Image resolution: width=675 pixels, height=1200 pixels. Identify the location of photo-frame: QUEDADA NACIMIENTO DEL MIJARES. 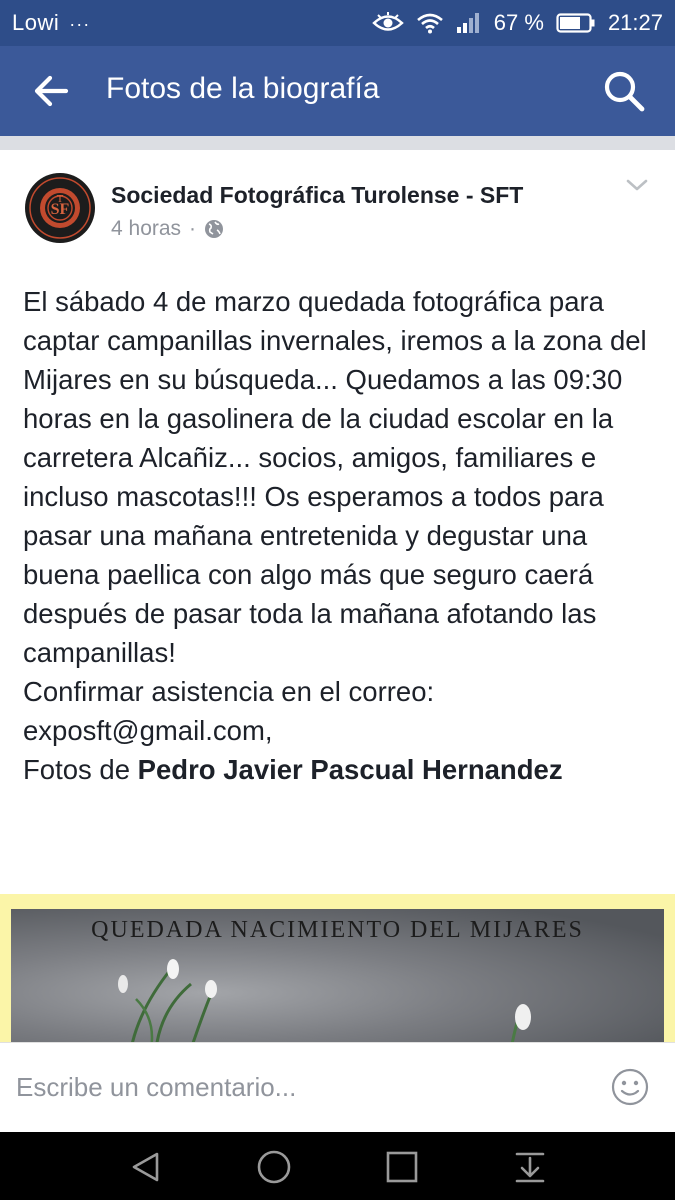
(337, 968).